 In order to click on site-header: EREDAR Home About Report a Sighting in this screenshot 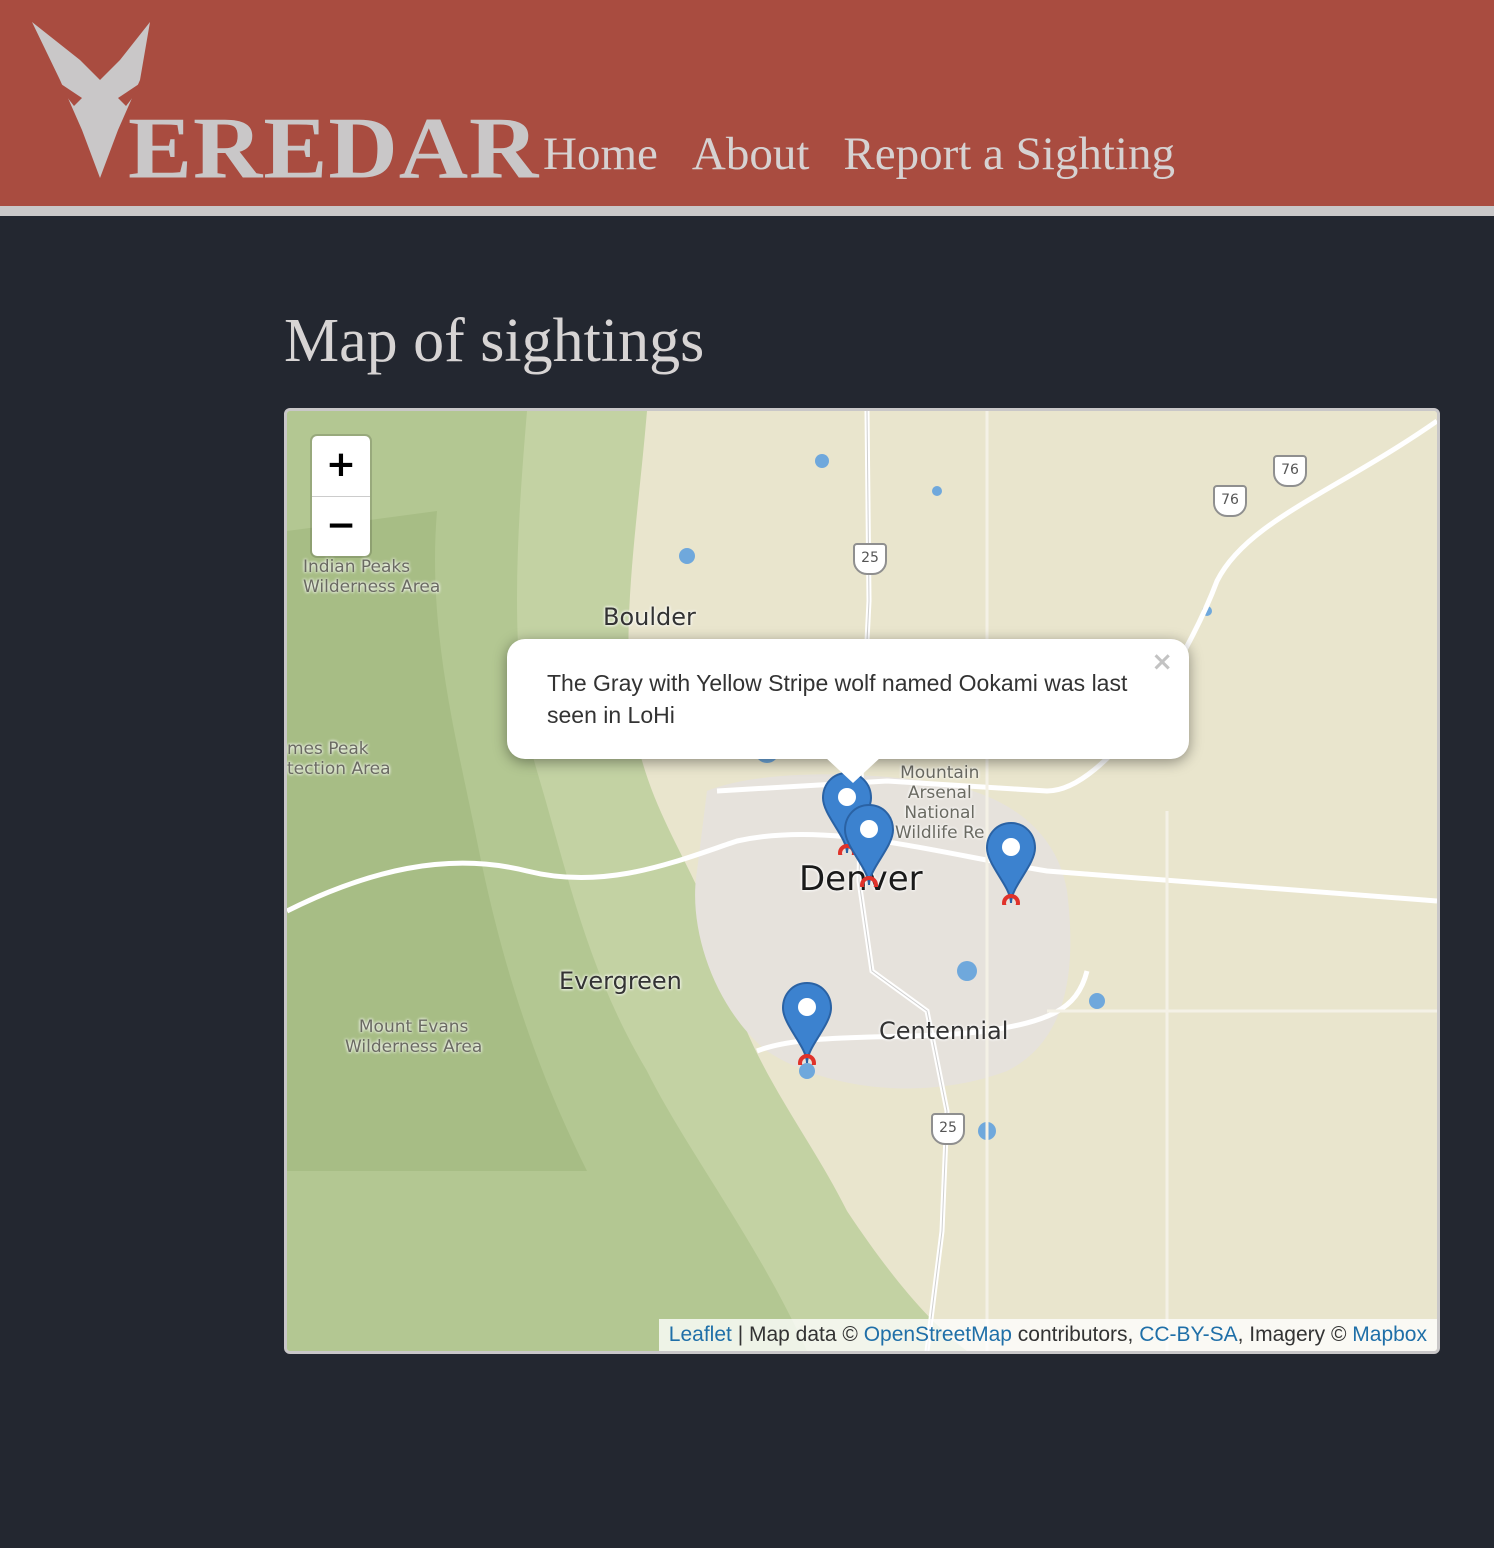, I will do `click(747, 108)`.